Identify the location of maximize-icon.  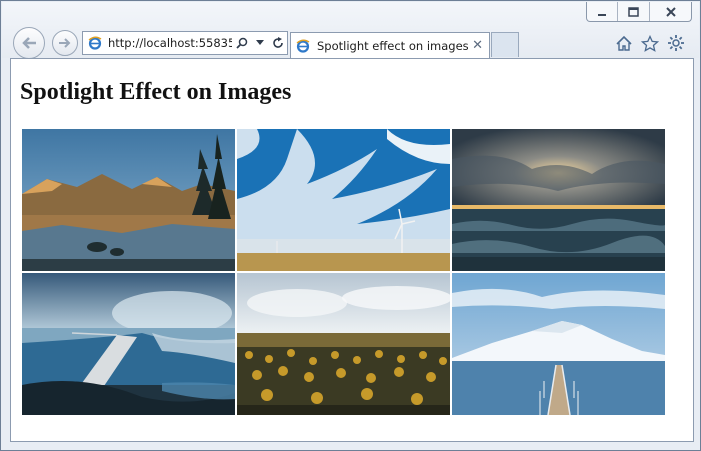
(633, 11).